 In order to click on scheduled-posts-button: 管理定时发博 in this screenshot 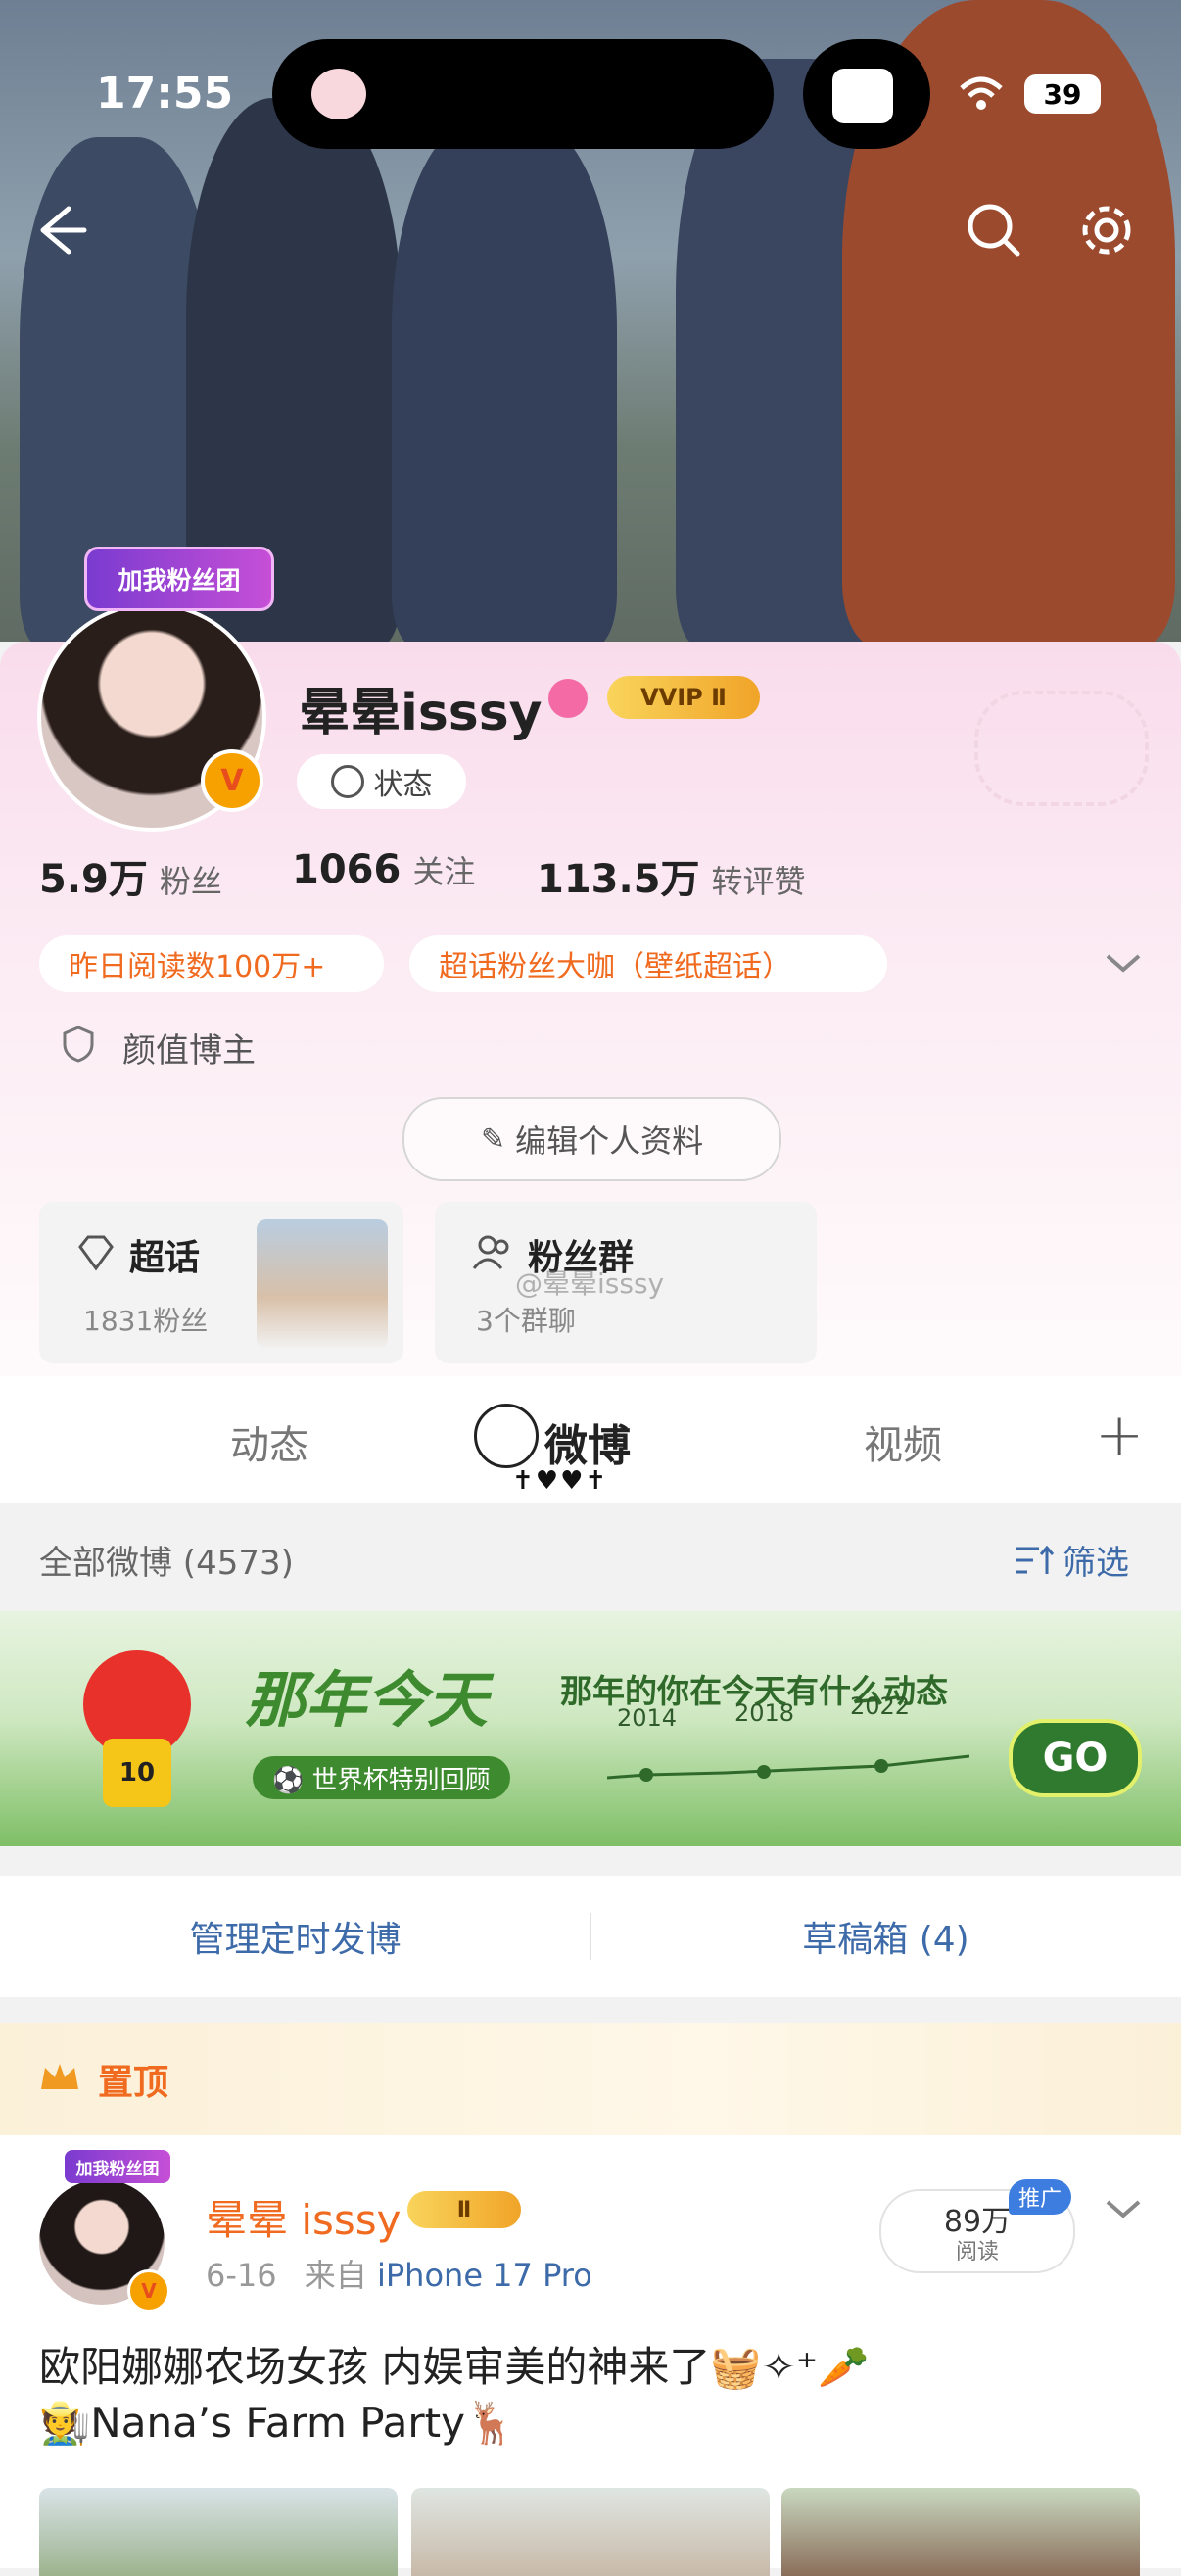, I will do `click(295, 1936)`.